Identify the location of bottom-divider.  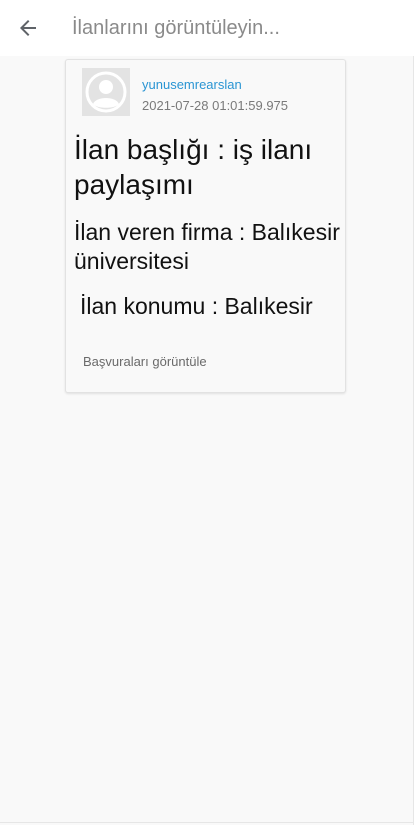
(207, 822).